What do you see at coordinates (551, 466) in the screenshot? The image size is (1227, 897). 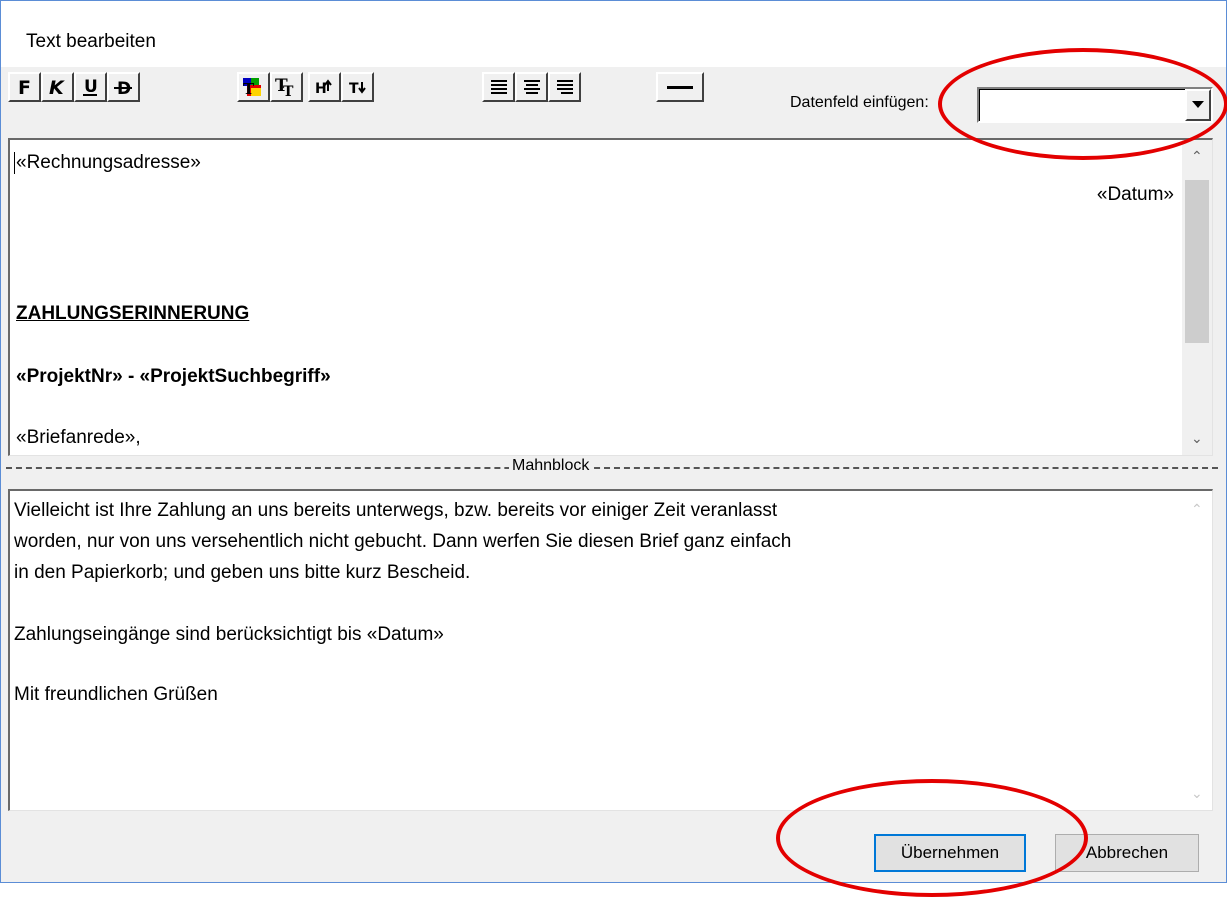 I see `divider-label: Mahnblock` at bounding box center [551, 466].